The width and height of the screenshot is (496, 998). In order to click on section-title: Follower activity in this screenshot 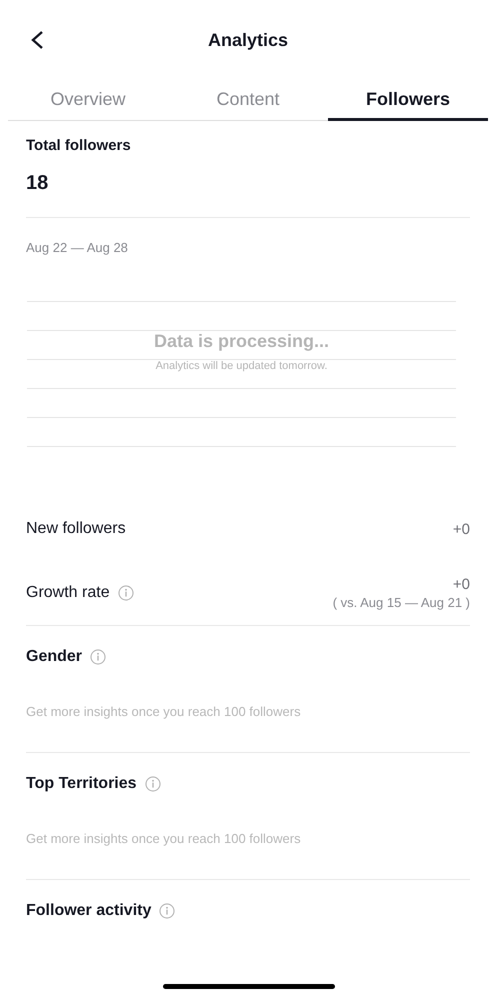, I will do `click(89, 911)`.